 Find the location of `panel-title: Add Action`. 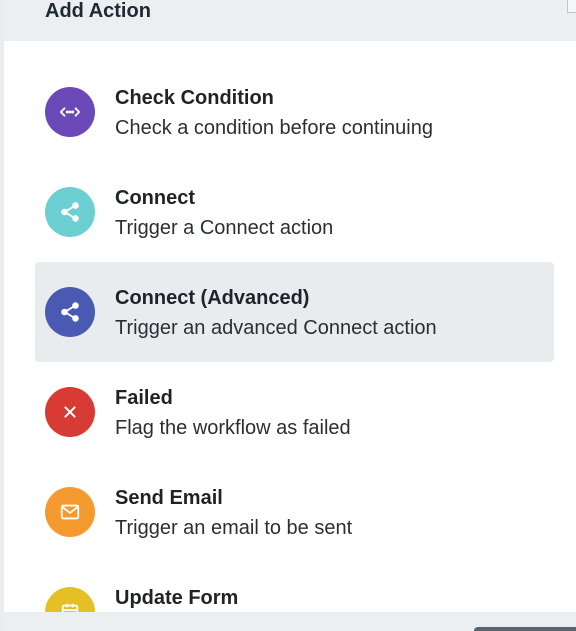

panel-title: Add Action is located at coordinates (98, 11).